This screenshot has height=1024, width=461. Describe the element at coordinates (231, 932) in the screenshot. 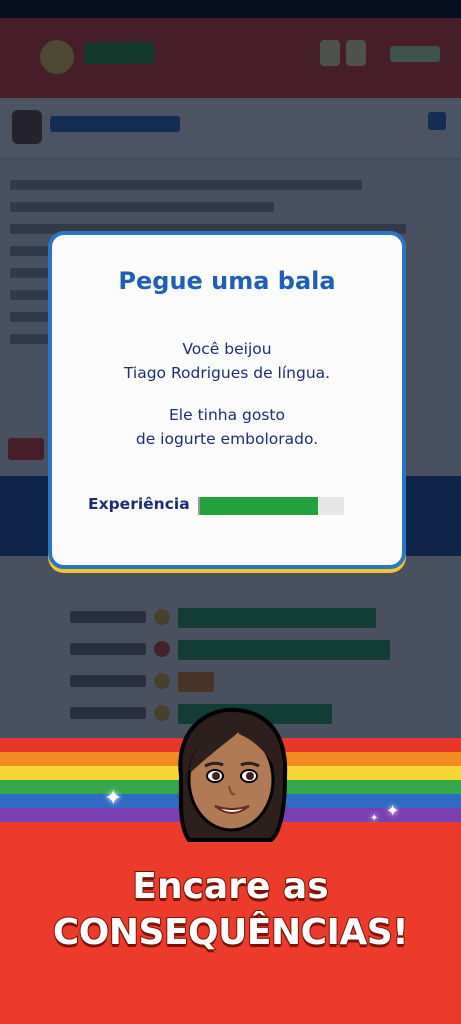

I see `promo-headline-line2: CONSEQUÊNCIAS!` at that location.